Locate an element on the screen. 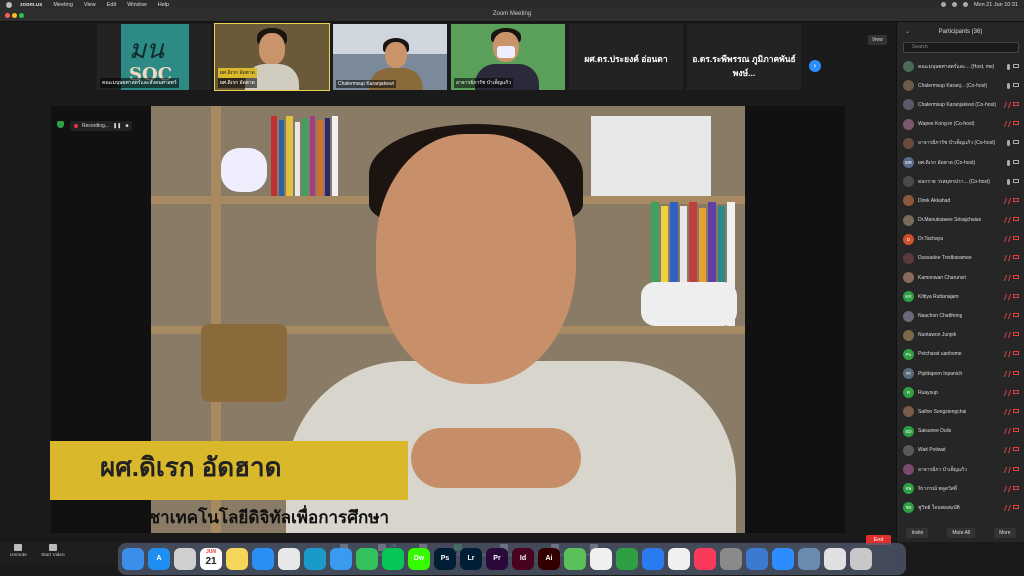 Image resolution: width=1024 pixels, height=576 pixels. thumbnail-tile: มน SOC คณะมนุษยศาสตร์และสังคมศาสตร์ is located at coordinates (154, 57).